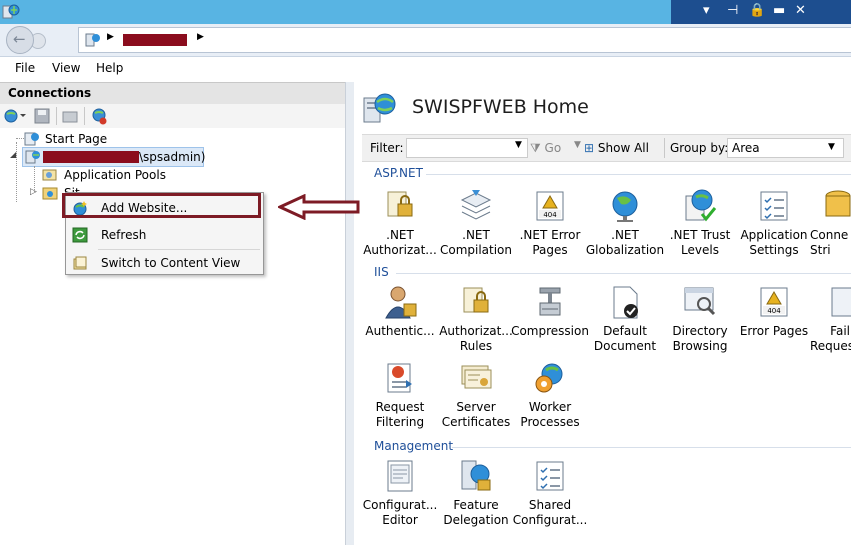 The width and height of the screenshot is (851, 545). I want to click on pin-icon: ⊣, so click(732, 10).